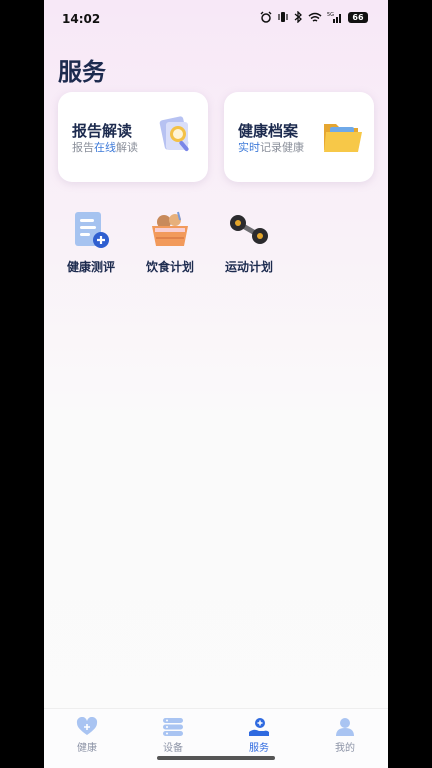 This screenshot has height=768, width=432. What do you see at coordinates (298, 17) in the screenshot?
I see `bluetooth-icon` at bounding box center [298, 17].